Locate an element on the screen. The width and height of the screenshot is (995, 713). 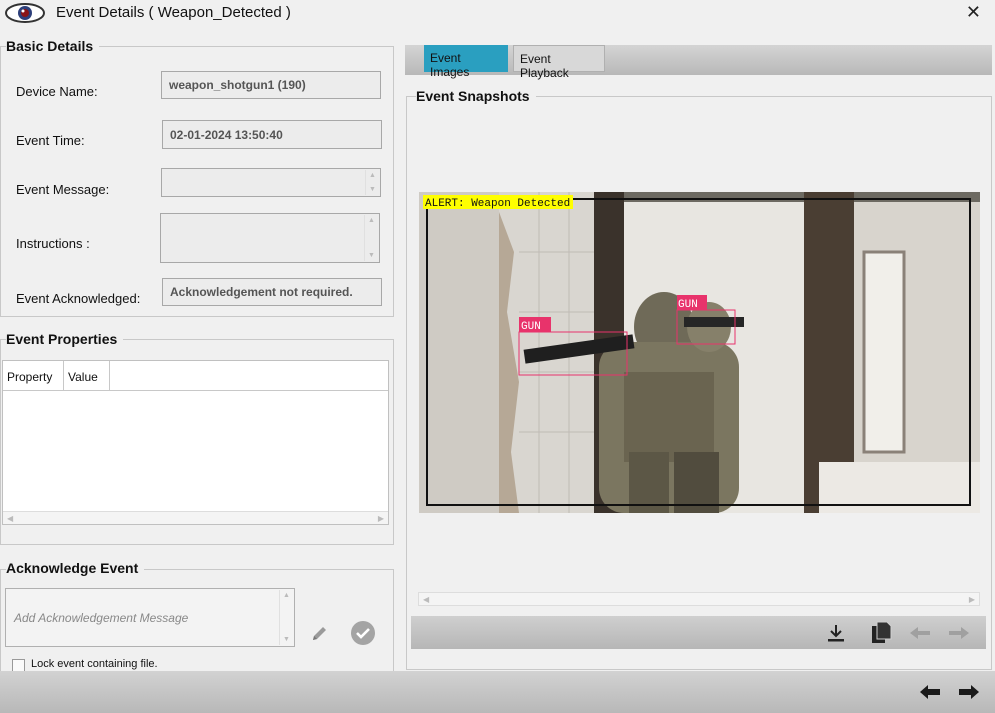
event-message-scrollbar: ▲ ▼ is located at coordinates (372, 182).